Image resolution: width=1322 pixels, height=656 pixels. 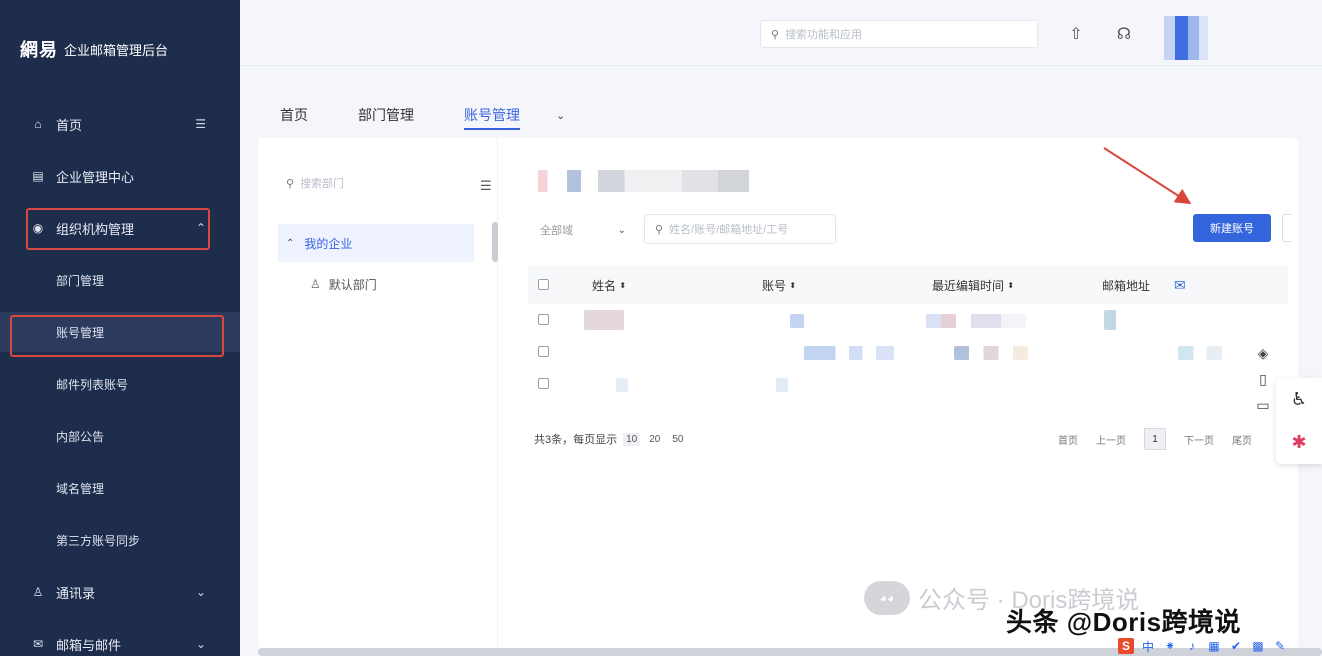 I want to click on keyboard-icon: ▦, so click(x=1214, y=646).